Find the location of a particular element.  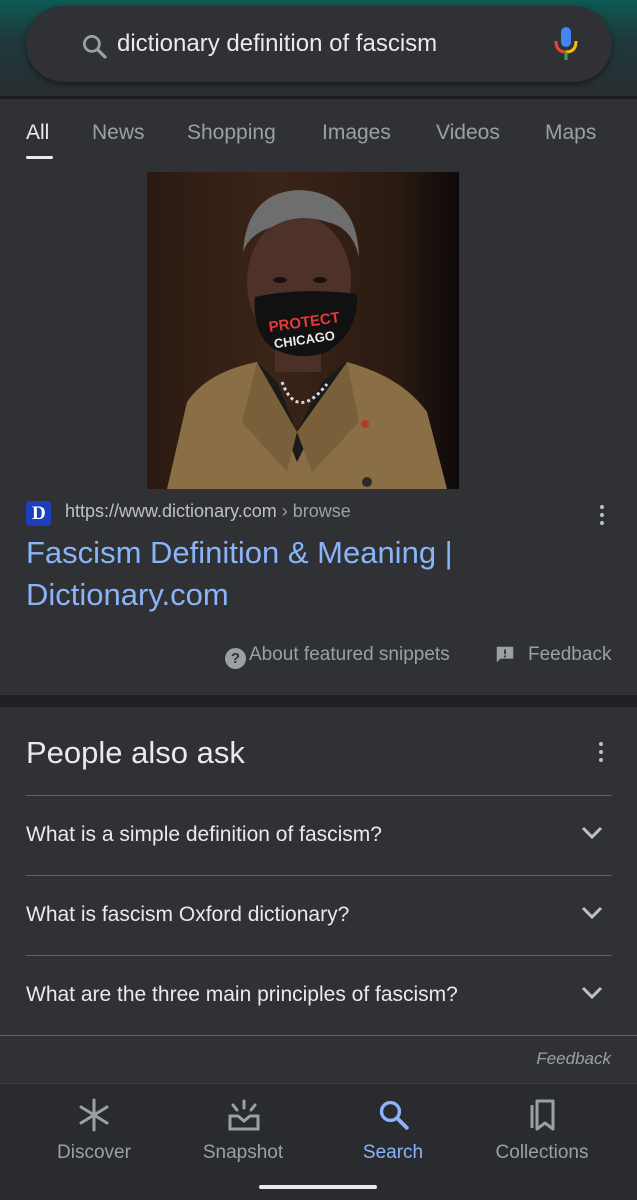

search-query-text: dictionary definition of fascism is located at coordinates (277, 44).